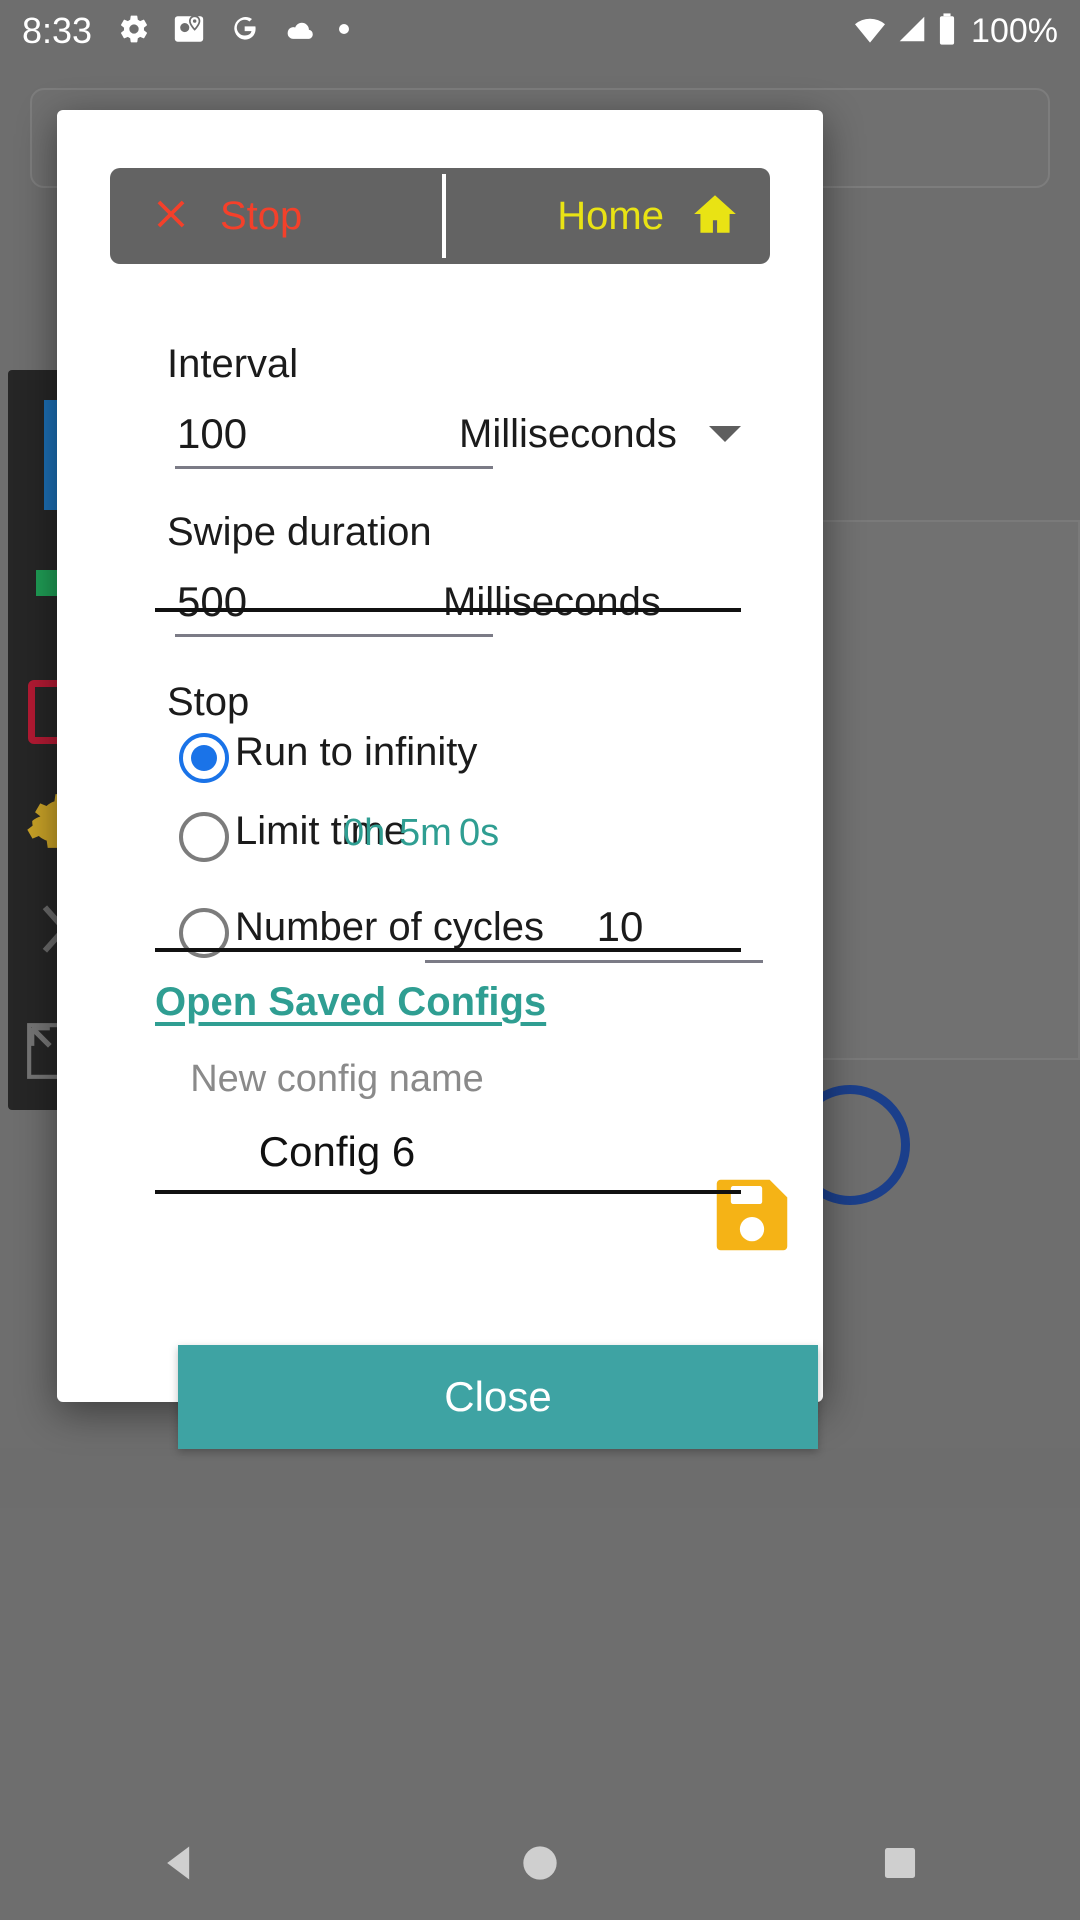  I want to click on close-x-icon, so click(171, 216).